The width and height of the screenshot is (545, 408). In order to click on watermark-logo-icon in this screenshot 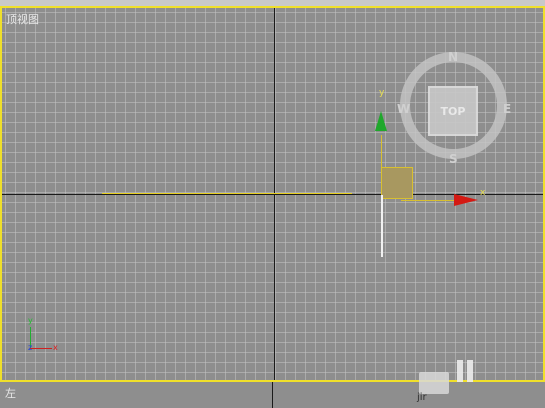, I will do `click(434, 383)`.